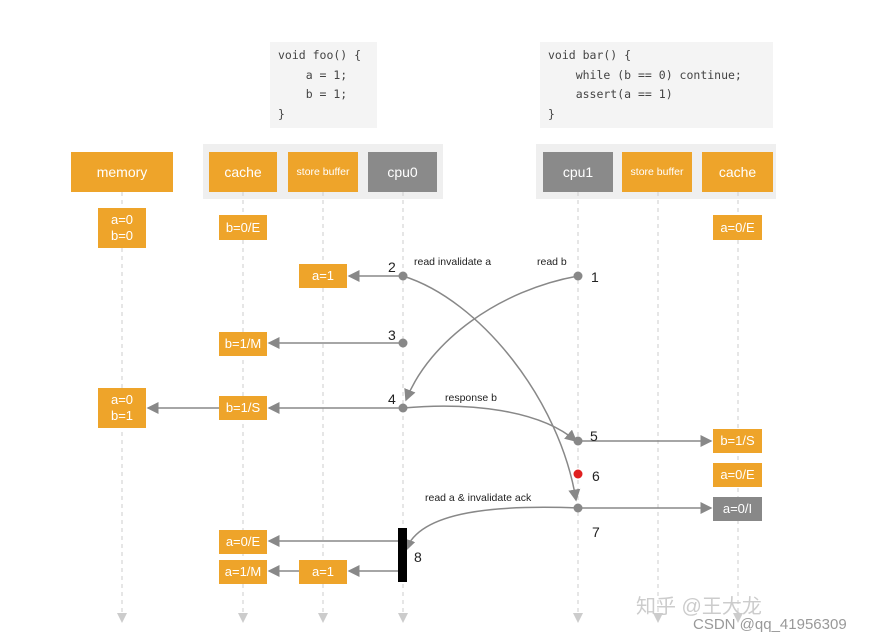 Image resolution: width=878 pixels, height=642 pixels. I want to click on label-response-b: response b, so click(471, 398).